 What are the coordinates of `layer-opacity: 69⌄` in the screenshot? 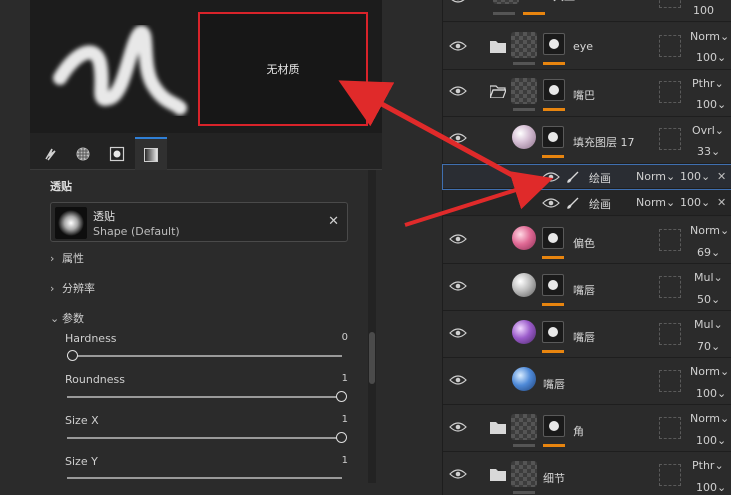 It's located at (708, 252).